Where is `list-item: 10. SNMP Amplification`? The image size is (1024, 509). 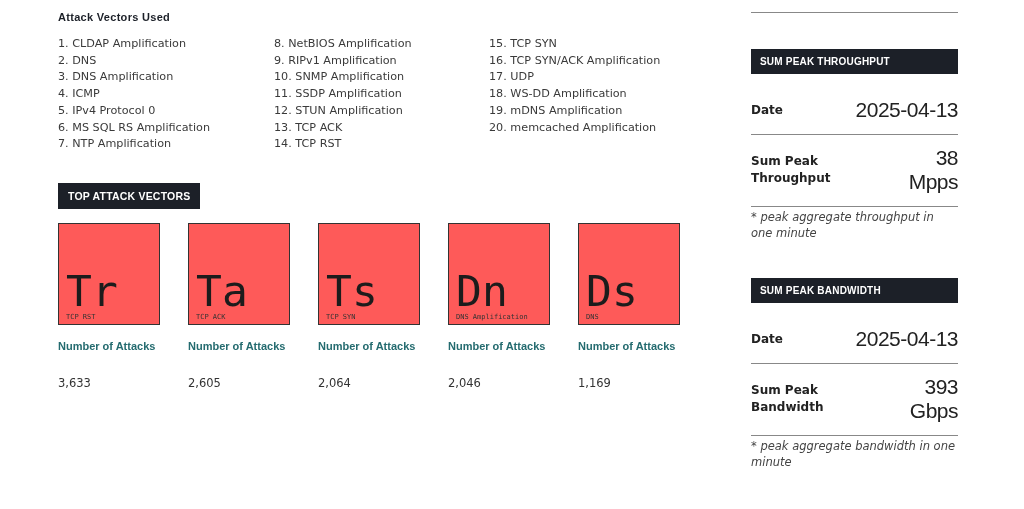
list-item: 10. SNMP Amplification is located at coordinates (340, 77).